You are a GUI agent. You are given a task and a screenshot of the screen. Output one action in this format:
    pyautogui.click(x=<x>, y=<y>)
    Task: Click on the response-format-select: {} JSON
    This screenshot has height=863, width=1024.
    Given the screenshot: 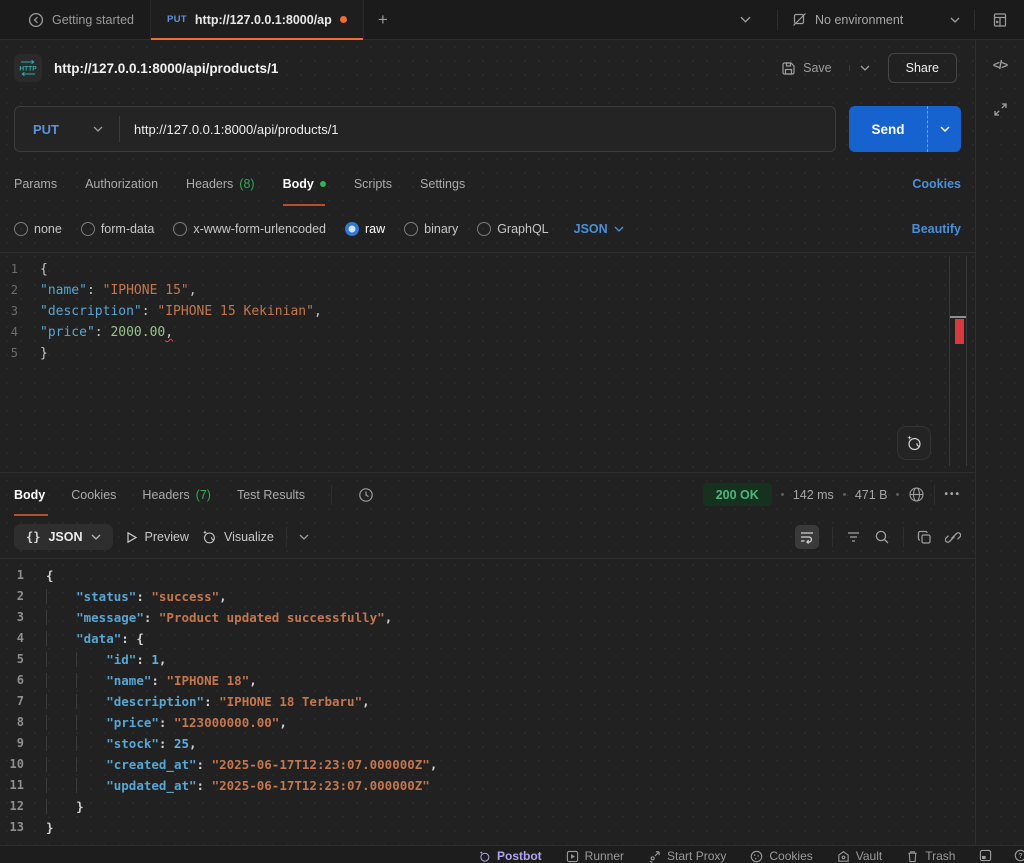 What is the action you would take?
    pyautogui.click(x=63, y=537)
    